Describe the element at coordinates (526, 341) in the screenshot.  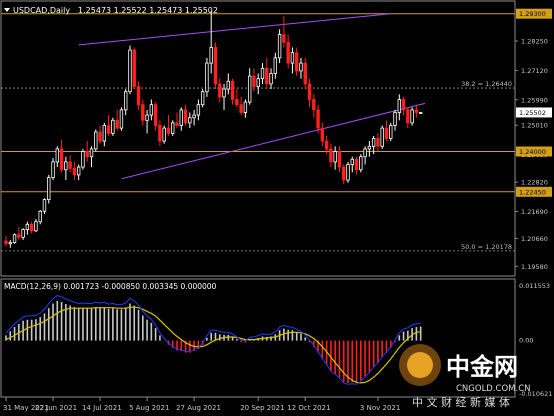
I see `macd-axis-label: 0.00` at that location.